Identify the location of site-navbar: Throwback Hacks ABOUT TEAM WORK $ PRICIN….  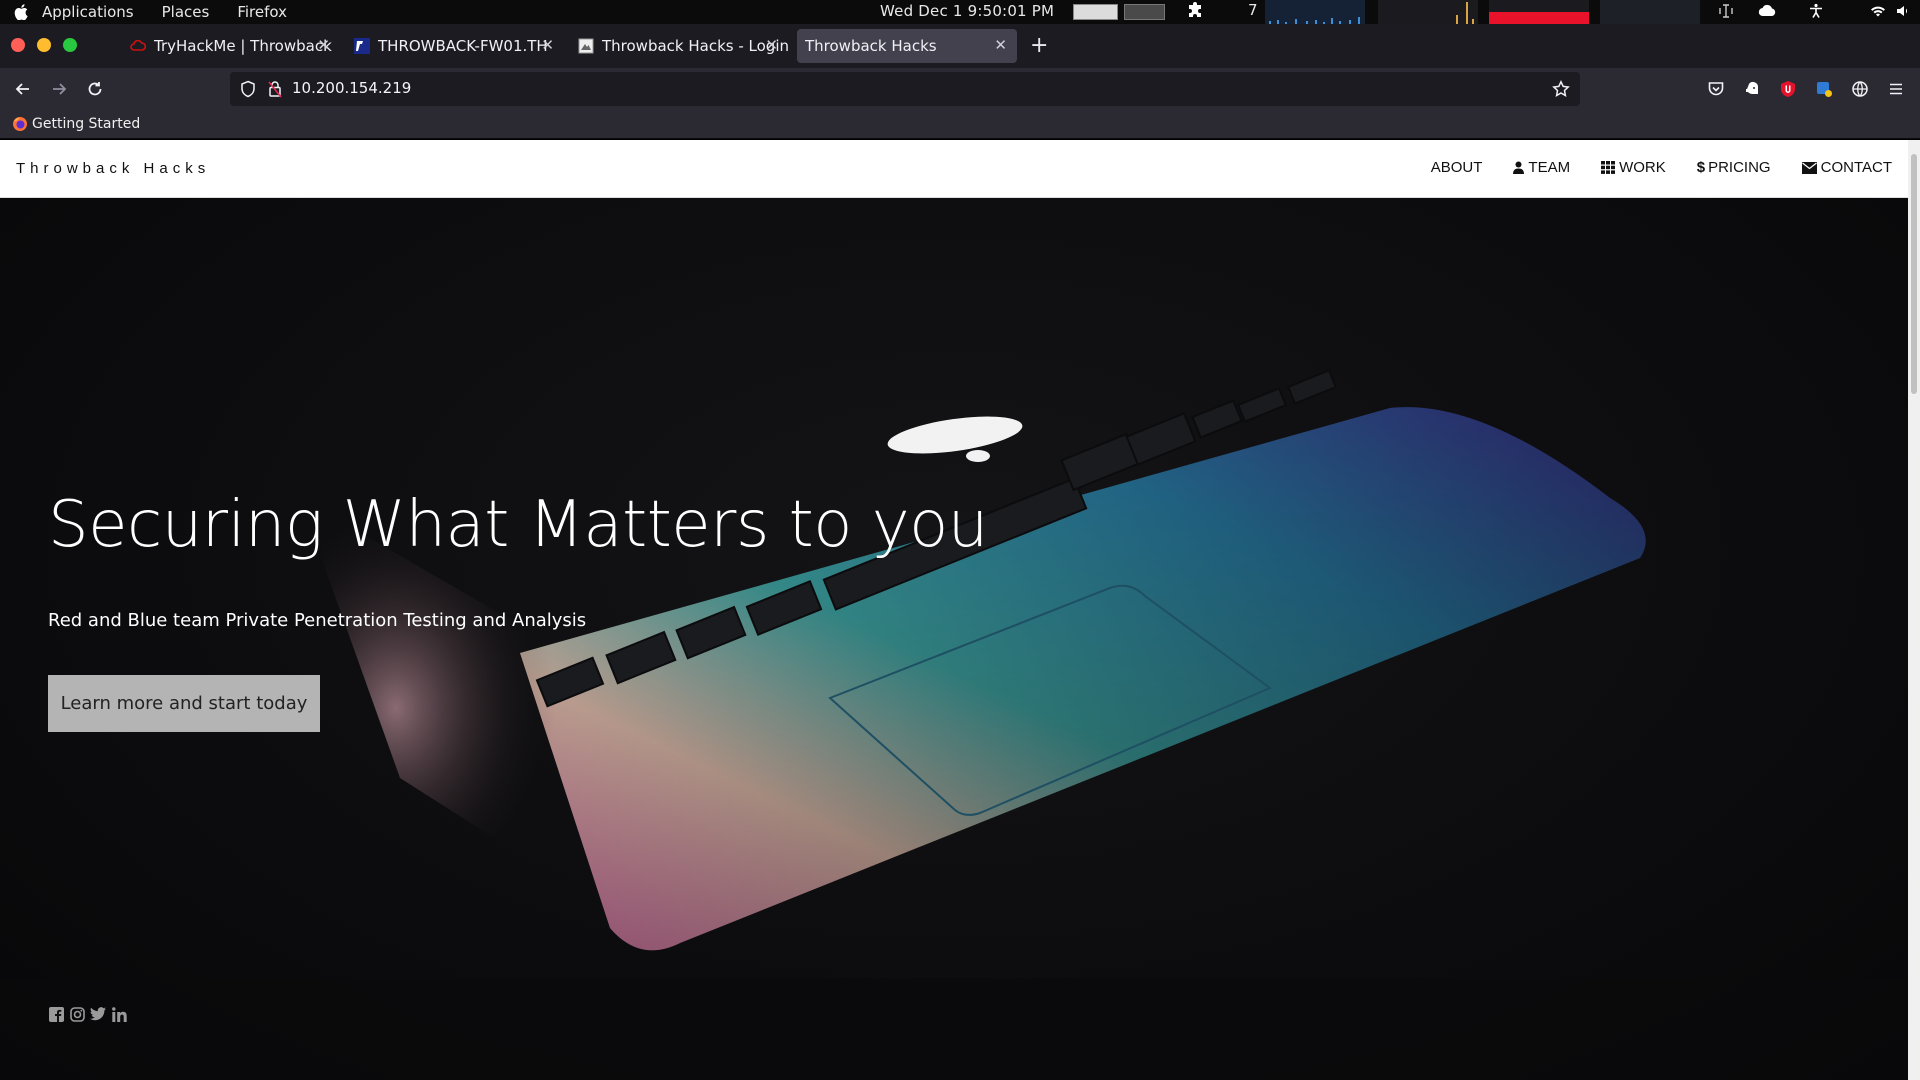
(954, 169).